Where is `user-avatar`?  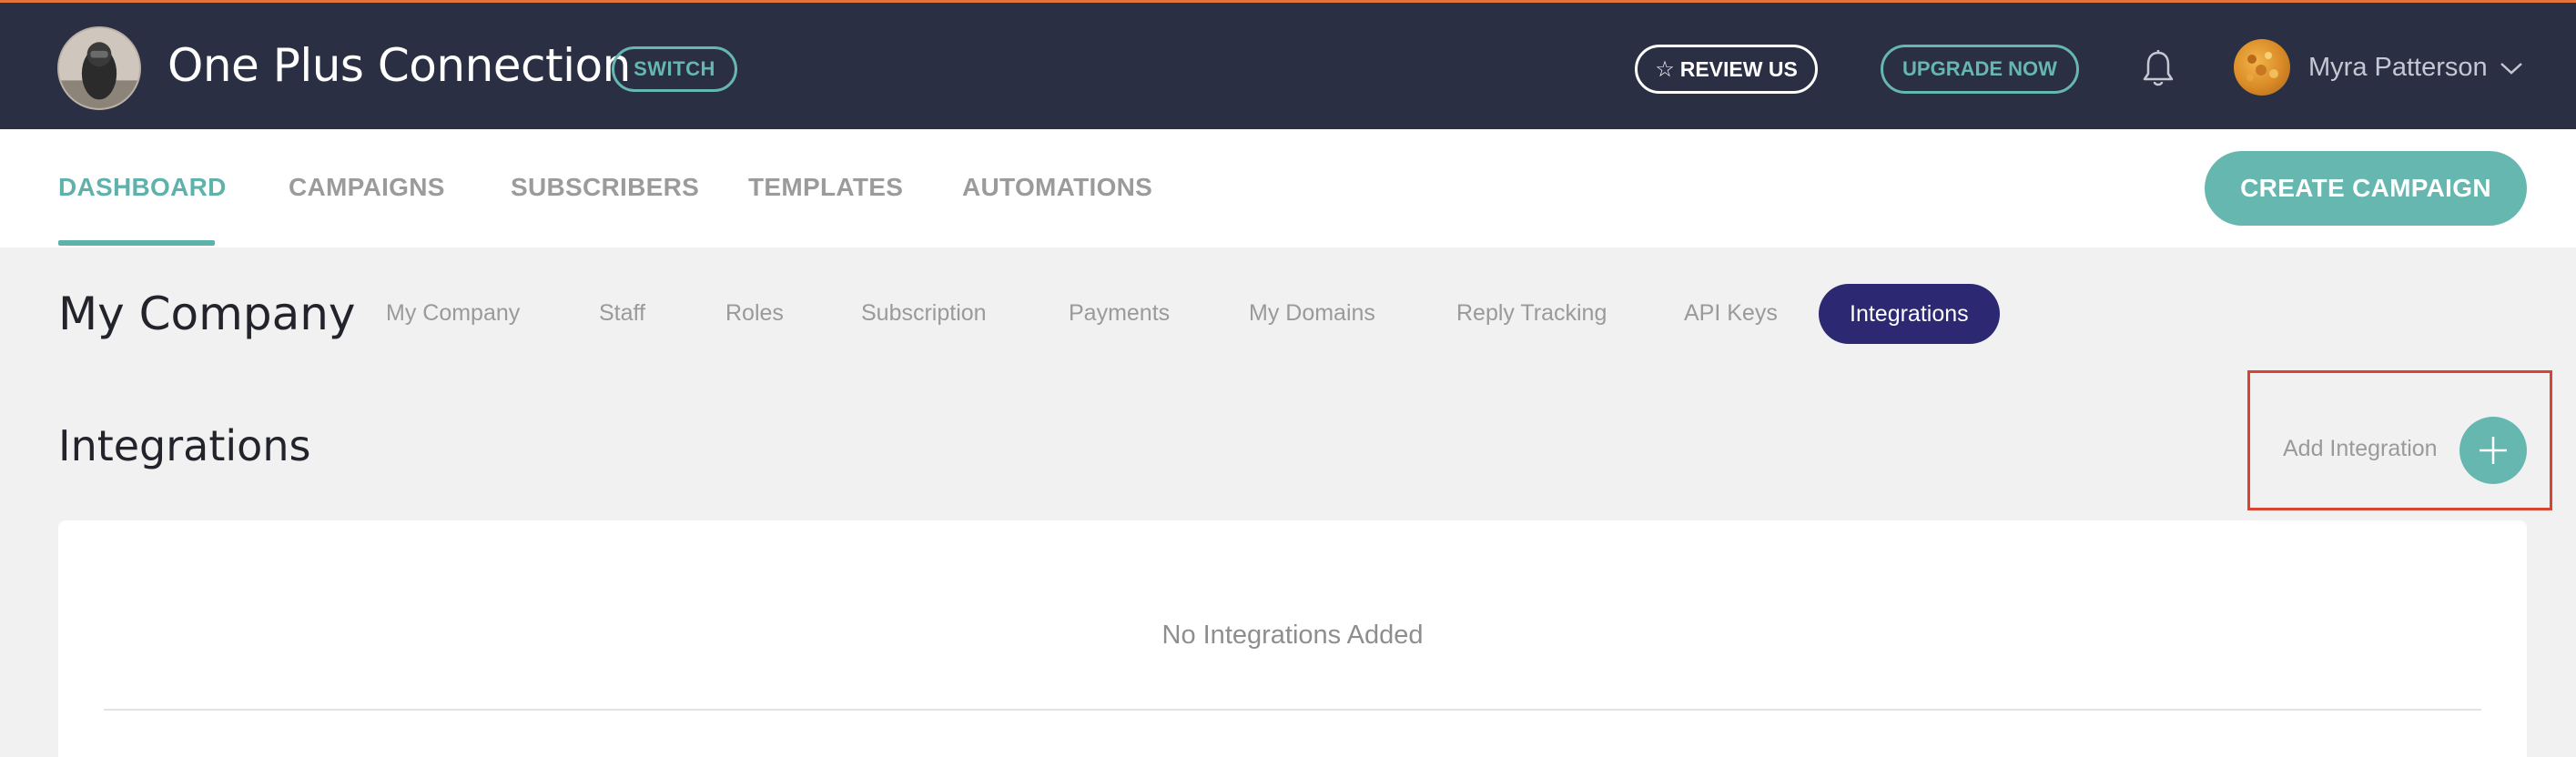
user-avatar is located at coordinates (2262, 68).